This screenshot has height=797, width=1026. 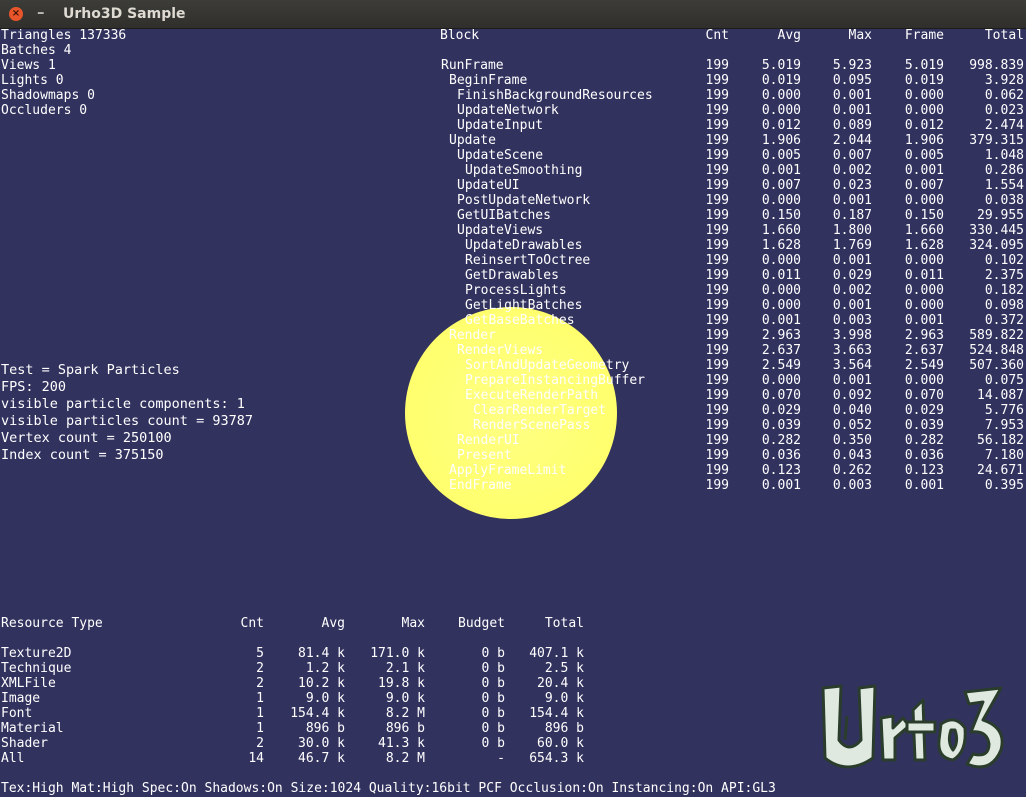 I want to click on profiler-row-total: 0.182, so click(x=1004, y=290).